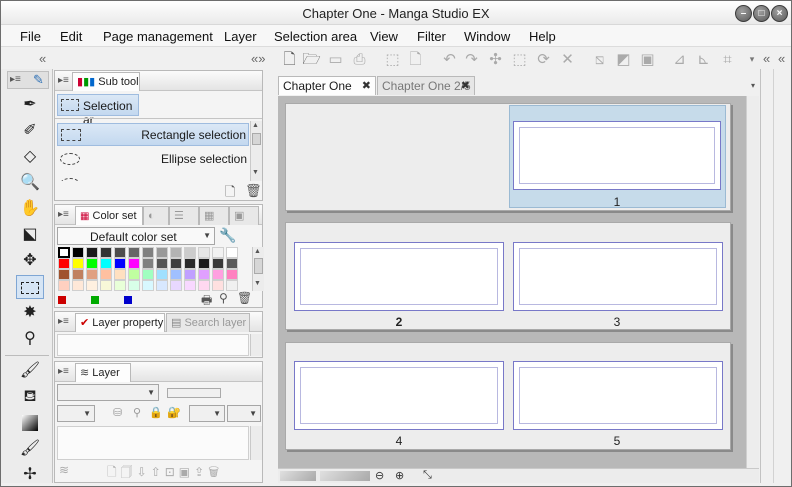  What do you see at coordinates (165, 473) in the screenshot?
I see `layer-actions-icon: 🗋🗍⇩⇧⊡▣⇪🗑` at bounding box center [165, 473].